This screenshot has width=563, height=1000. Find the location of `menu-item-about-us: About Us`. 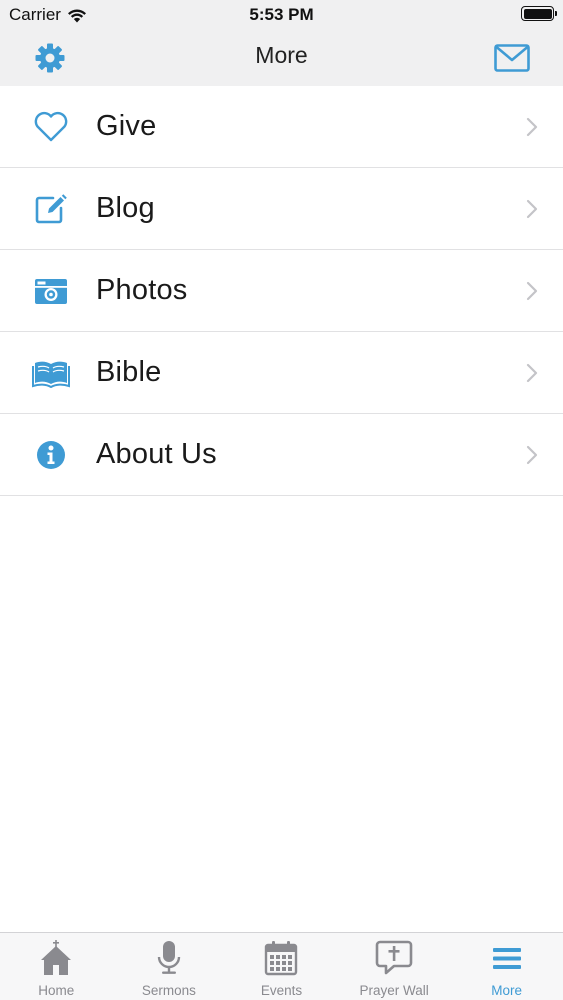

menu-item-about-us: About Us is located at coordinates (281, 455).